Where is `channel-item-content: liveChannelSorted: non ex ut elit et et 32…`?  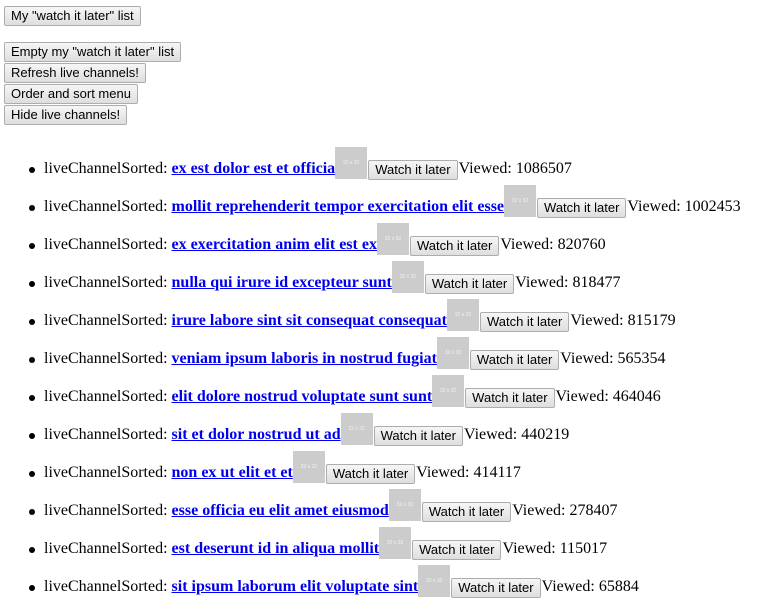
channel-item-content: liveChannelSorted: non ex ut elit et et 32… is located at coordinates (282, 467).